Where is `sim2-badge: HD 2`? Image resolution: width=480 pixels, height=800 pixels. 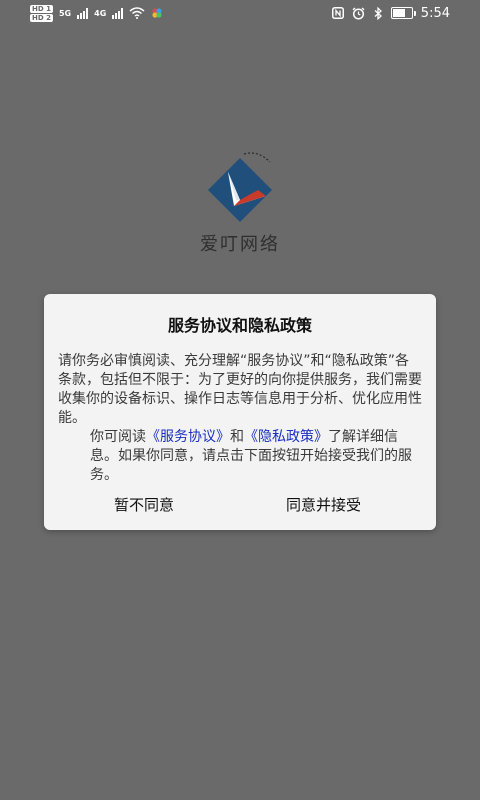
sim2-badge: HD 2 is located at coordinates (41, 17).